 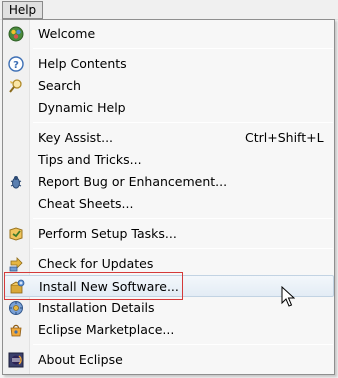 What do you see at coordinates (288, 296) in the screenshot?
I see `mouse-cursor-icon` at bounding box center [288, 296].